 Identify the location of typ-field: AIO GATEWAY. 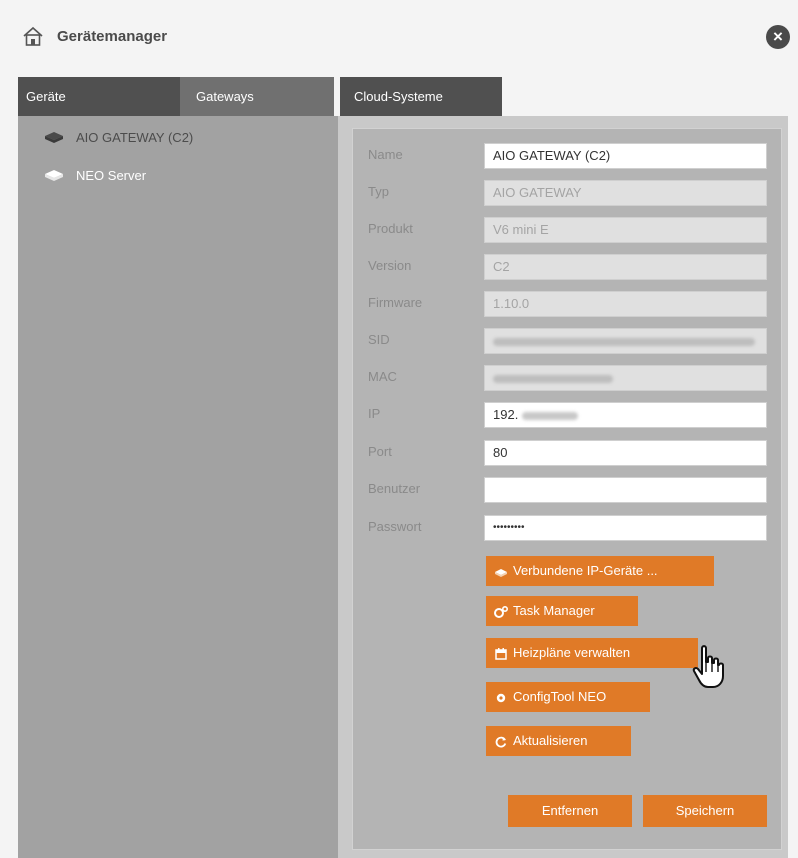
(625, 193).